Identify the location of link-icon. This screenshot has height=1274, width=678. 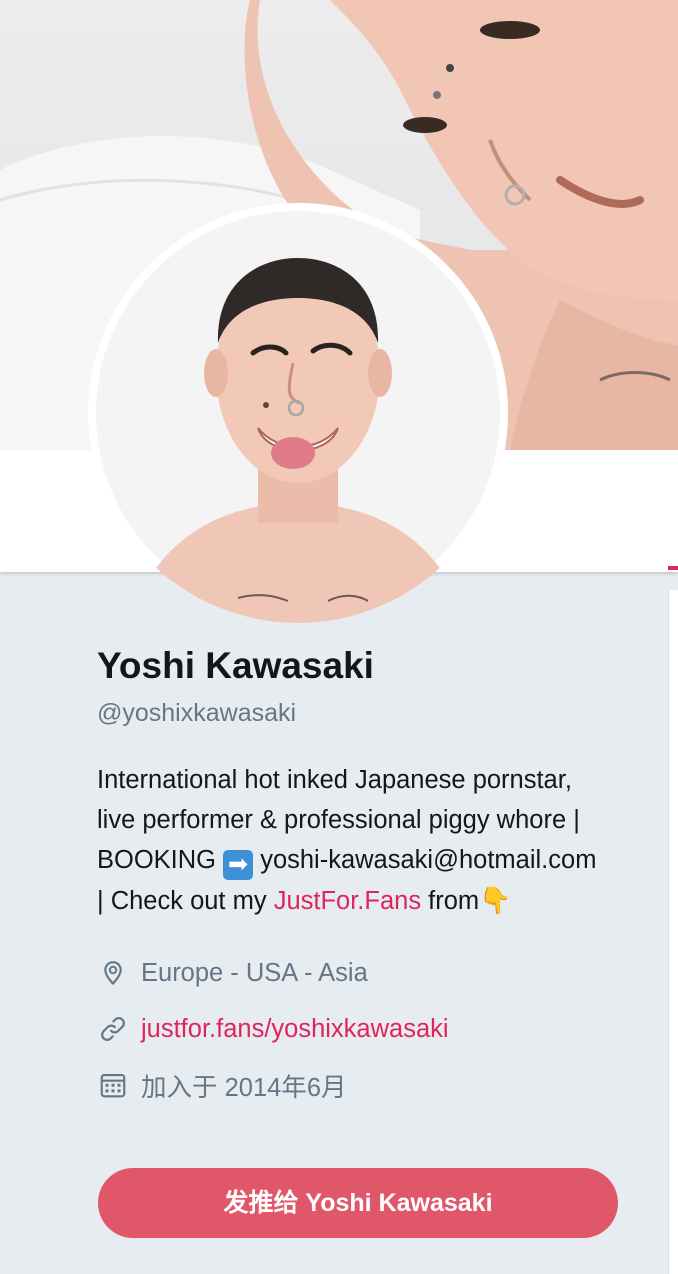
(113, 1029).